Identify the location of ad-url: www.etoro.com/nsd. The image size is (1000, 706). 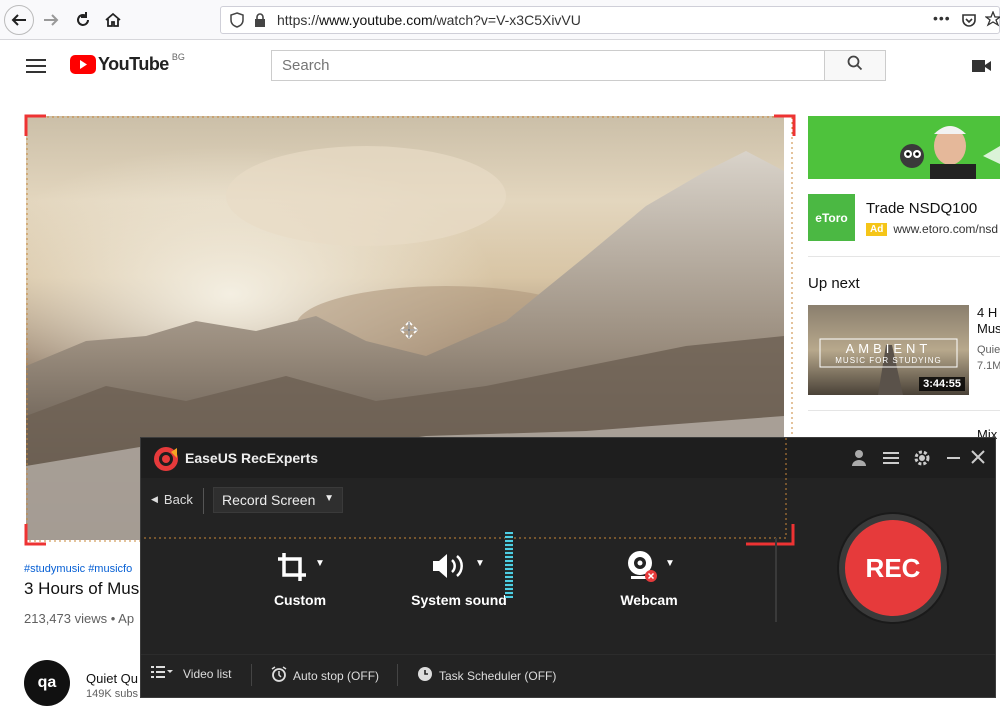
(946, 229).